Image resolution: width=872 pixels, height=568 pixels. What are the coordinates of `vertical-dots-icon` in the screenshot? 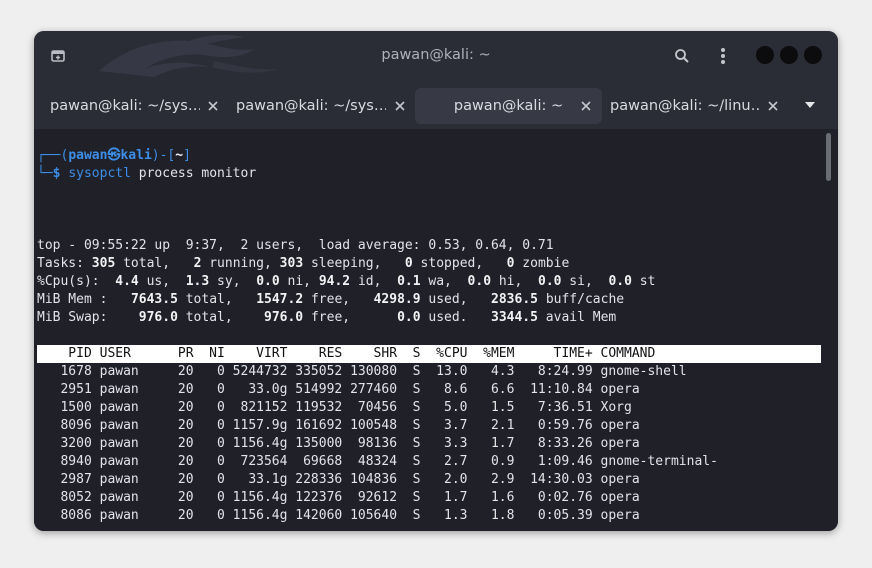 It's located at (723, 56).